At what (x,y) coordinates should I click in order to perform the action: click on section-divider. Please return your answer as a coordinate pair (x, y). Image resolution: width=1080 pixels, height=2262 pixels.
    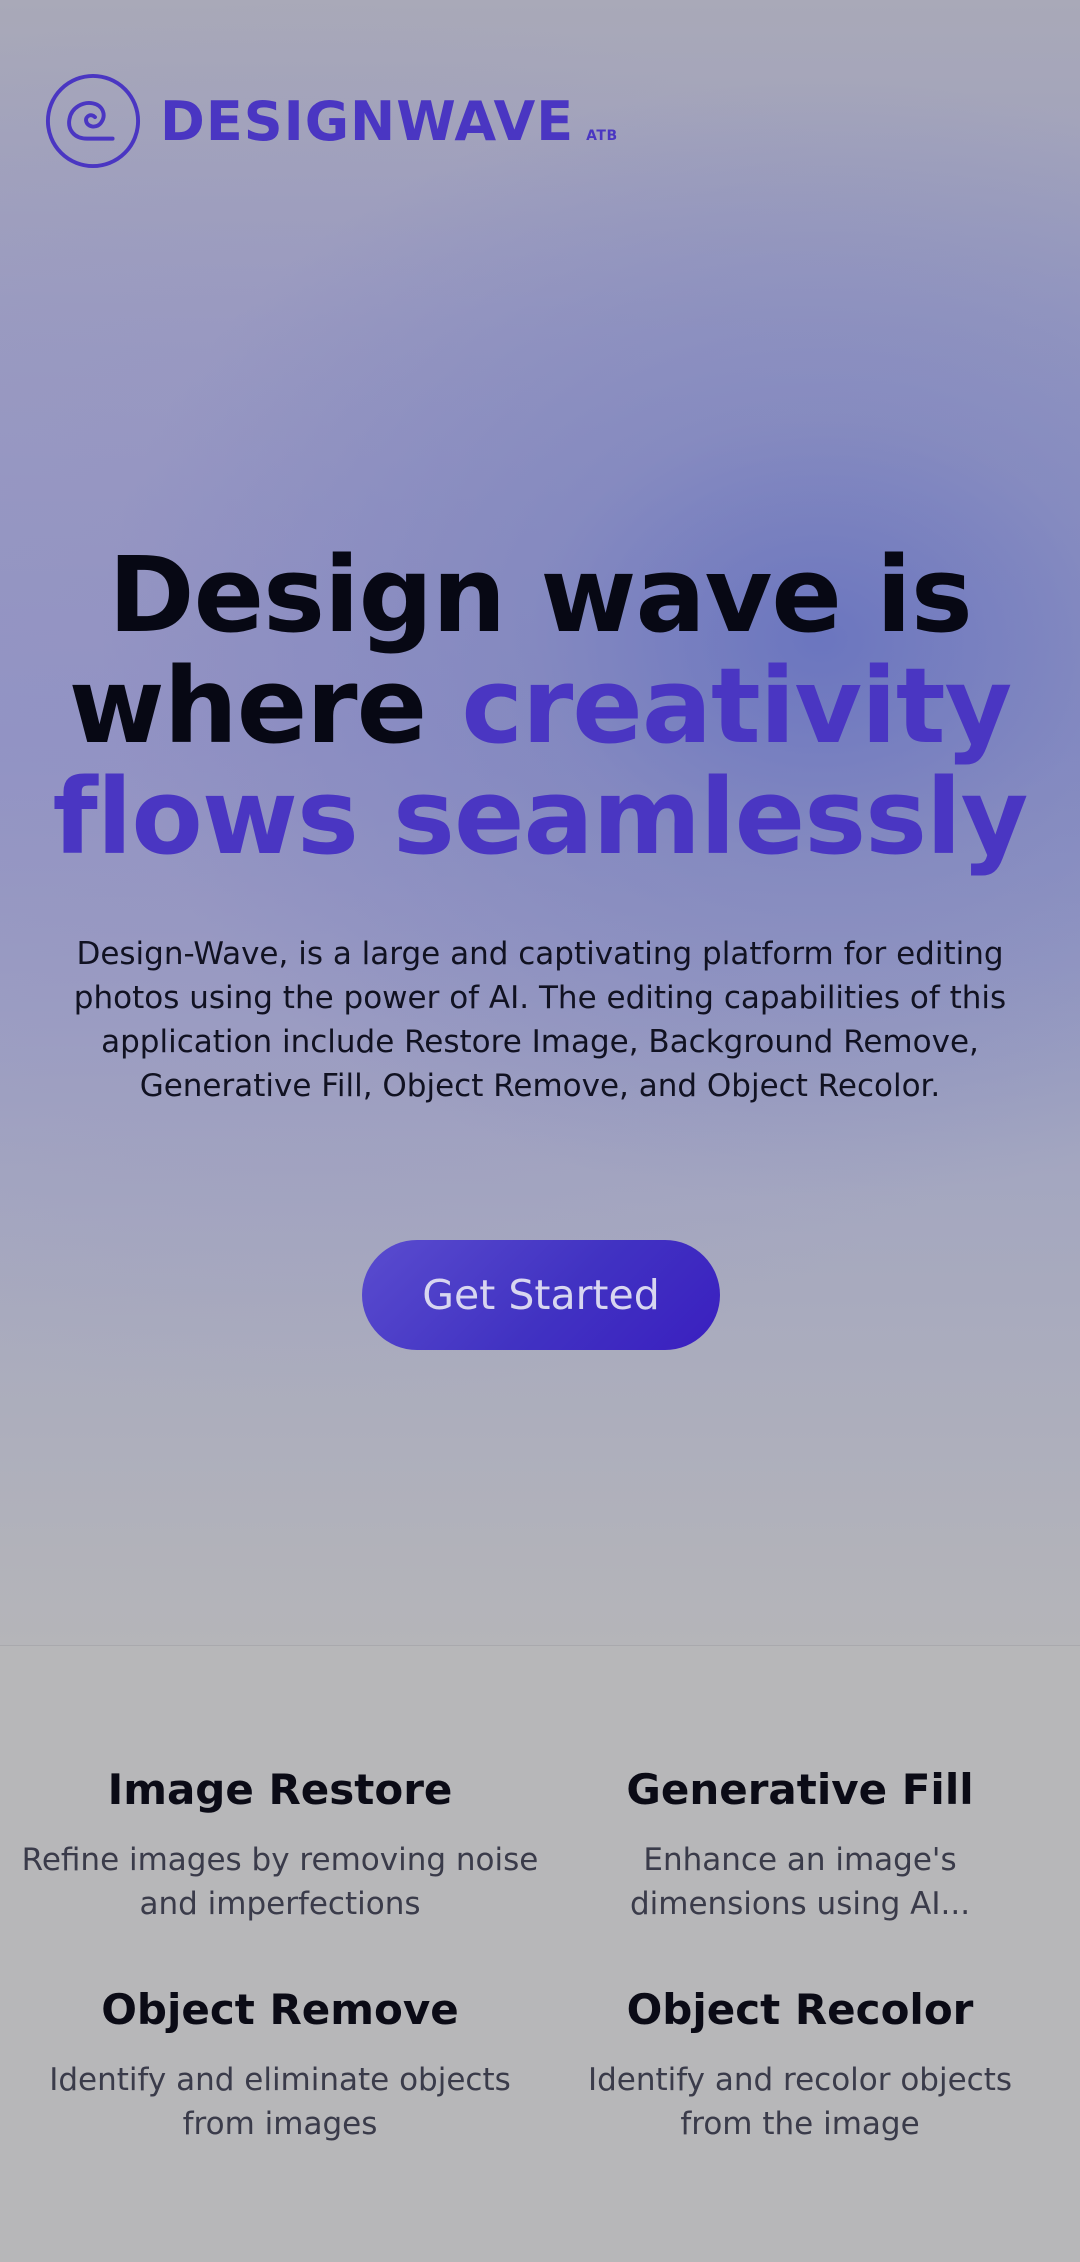
    Looking at the image, I should click on (540, 1645).